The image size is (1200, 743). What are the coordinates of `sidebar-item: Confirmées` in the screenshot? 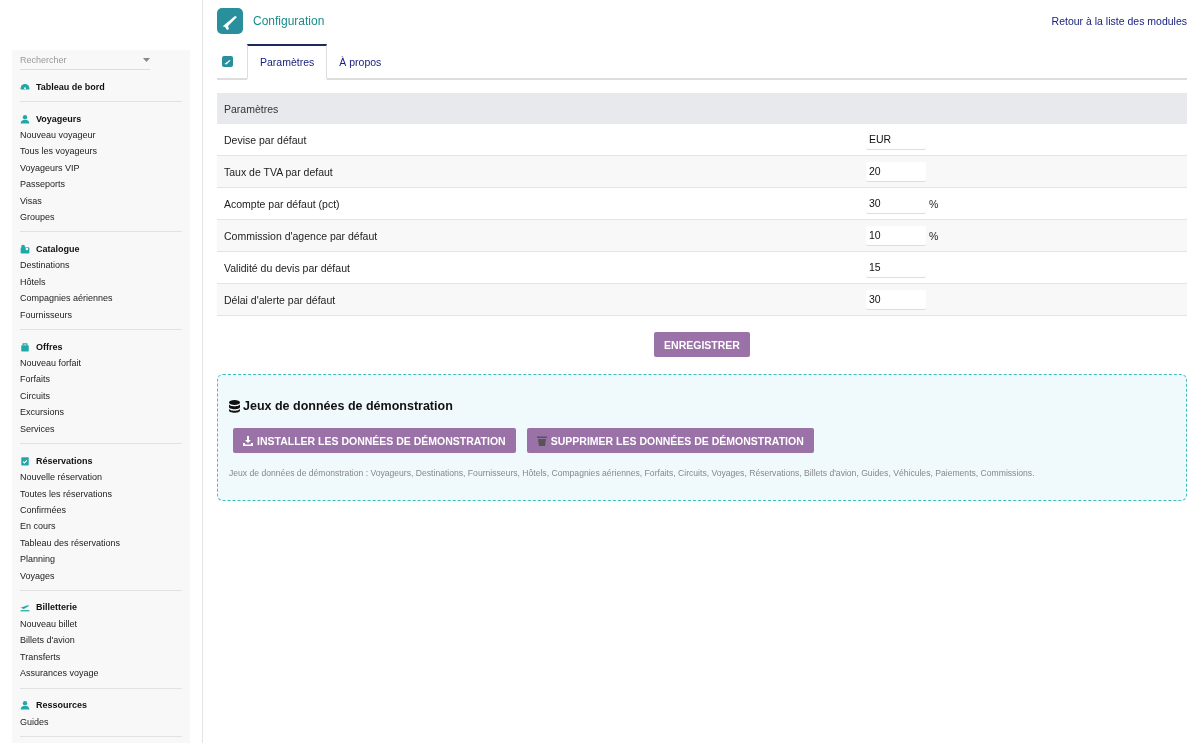 It's located at (101, 510).